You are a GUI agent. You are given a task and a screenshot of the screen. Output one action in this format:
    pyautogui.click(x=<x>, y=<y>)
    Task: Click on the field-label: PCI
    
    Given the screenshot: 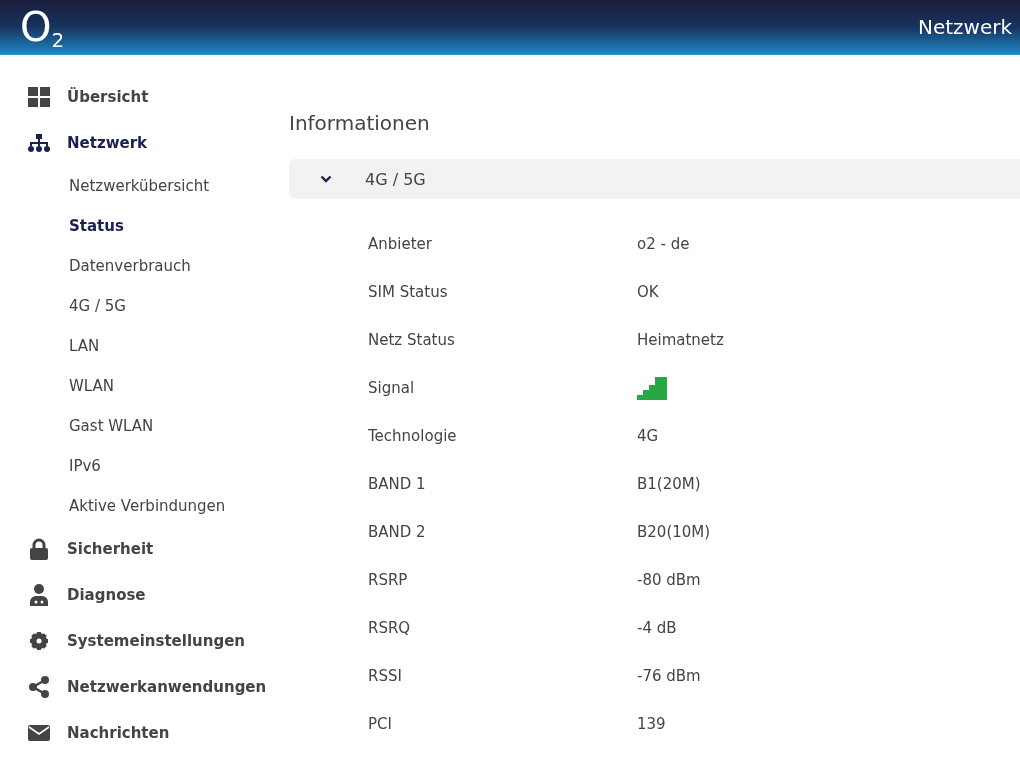 What is the action you would take?
    pyautogui.click(x=380, y=724)
    